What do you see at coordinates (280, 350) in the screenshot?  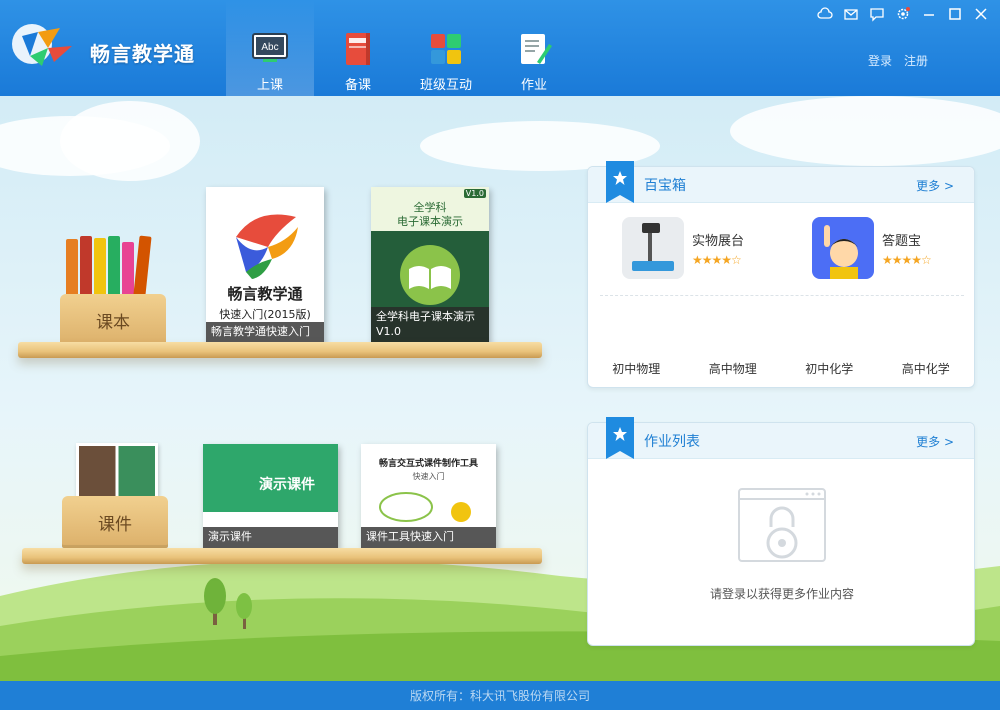 I see `top-shelf` at bounding box center [280, 350].